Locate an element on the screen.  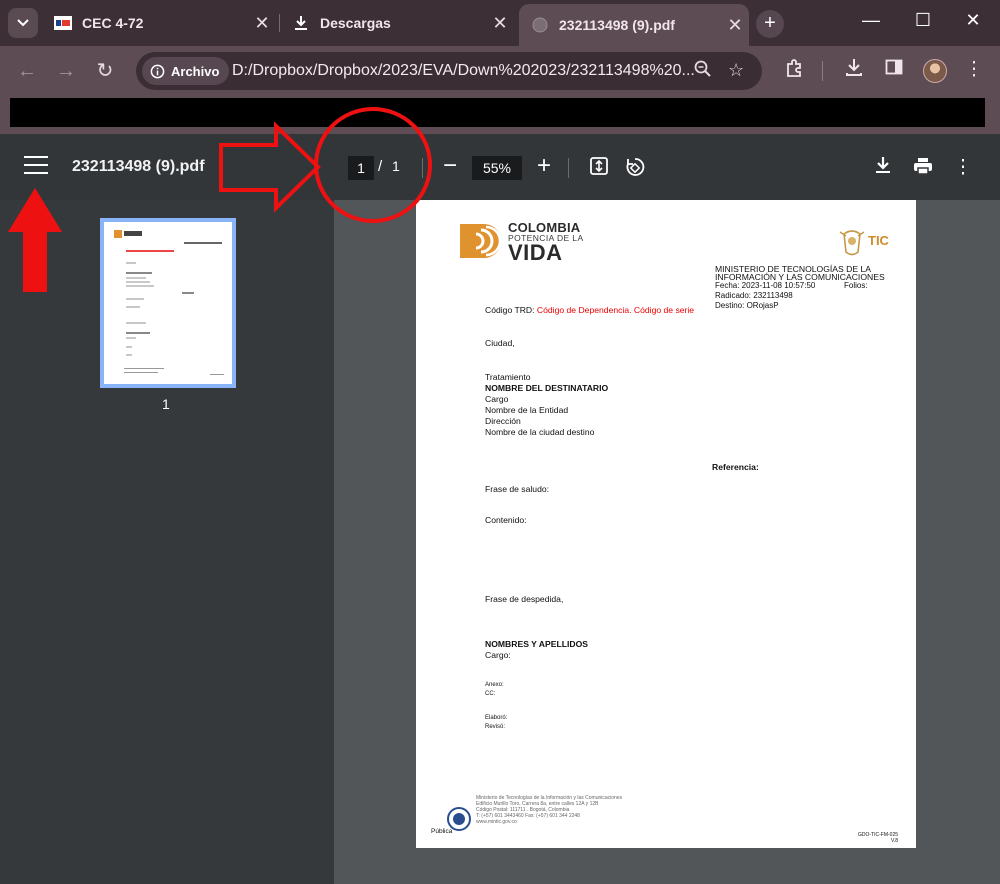
direccion-text: Dirección is located at coordinates (503, 421).